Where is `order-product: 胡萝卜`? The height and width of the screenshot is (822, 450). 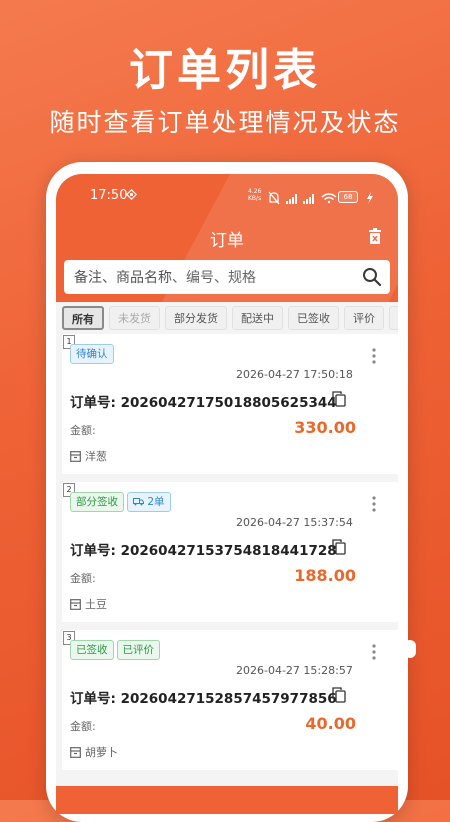 order-product: 胡萝卜 is located at coordinates (94, 752).